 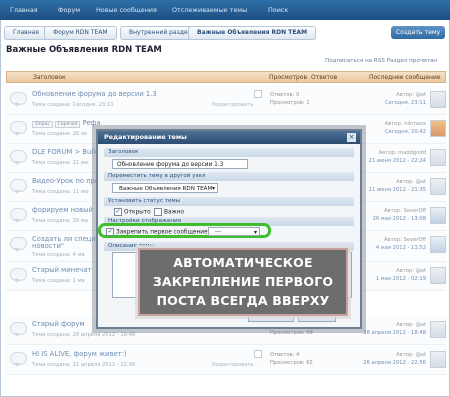 What do you see at coordinates (243, 300) in the screenshot?
I see `annotation-line-3: ПОСТА ВСЕГДА ВВЕРХУ` at bounding box center [243, 300].